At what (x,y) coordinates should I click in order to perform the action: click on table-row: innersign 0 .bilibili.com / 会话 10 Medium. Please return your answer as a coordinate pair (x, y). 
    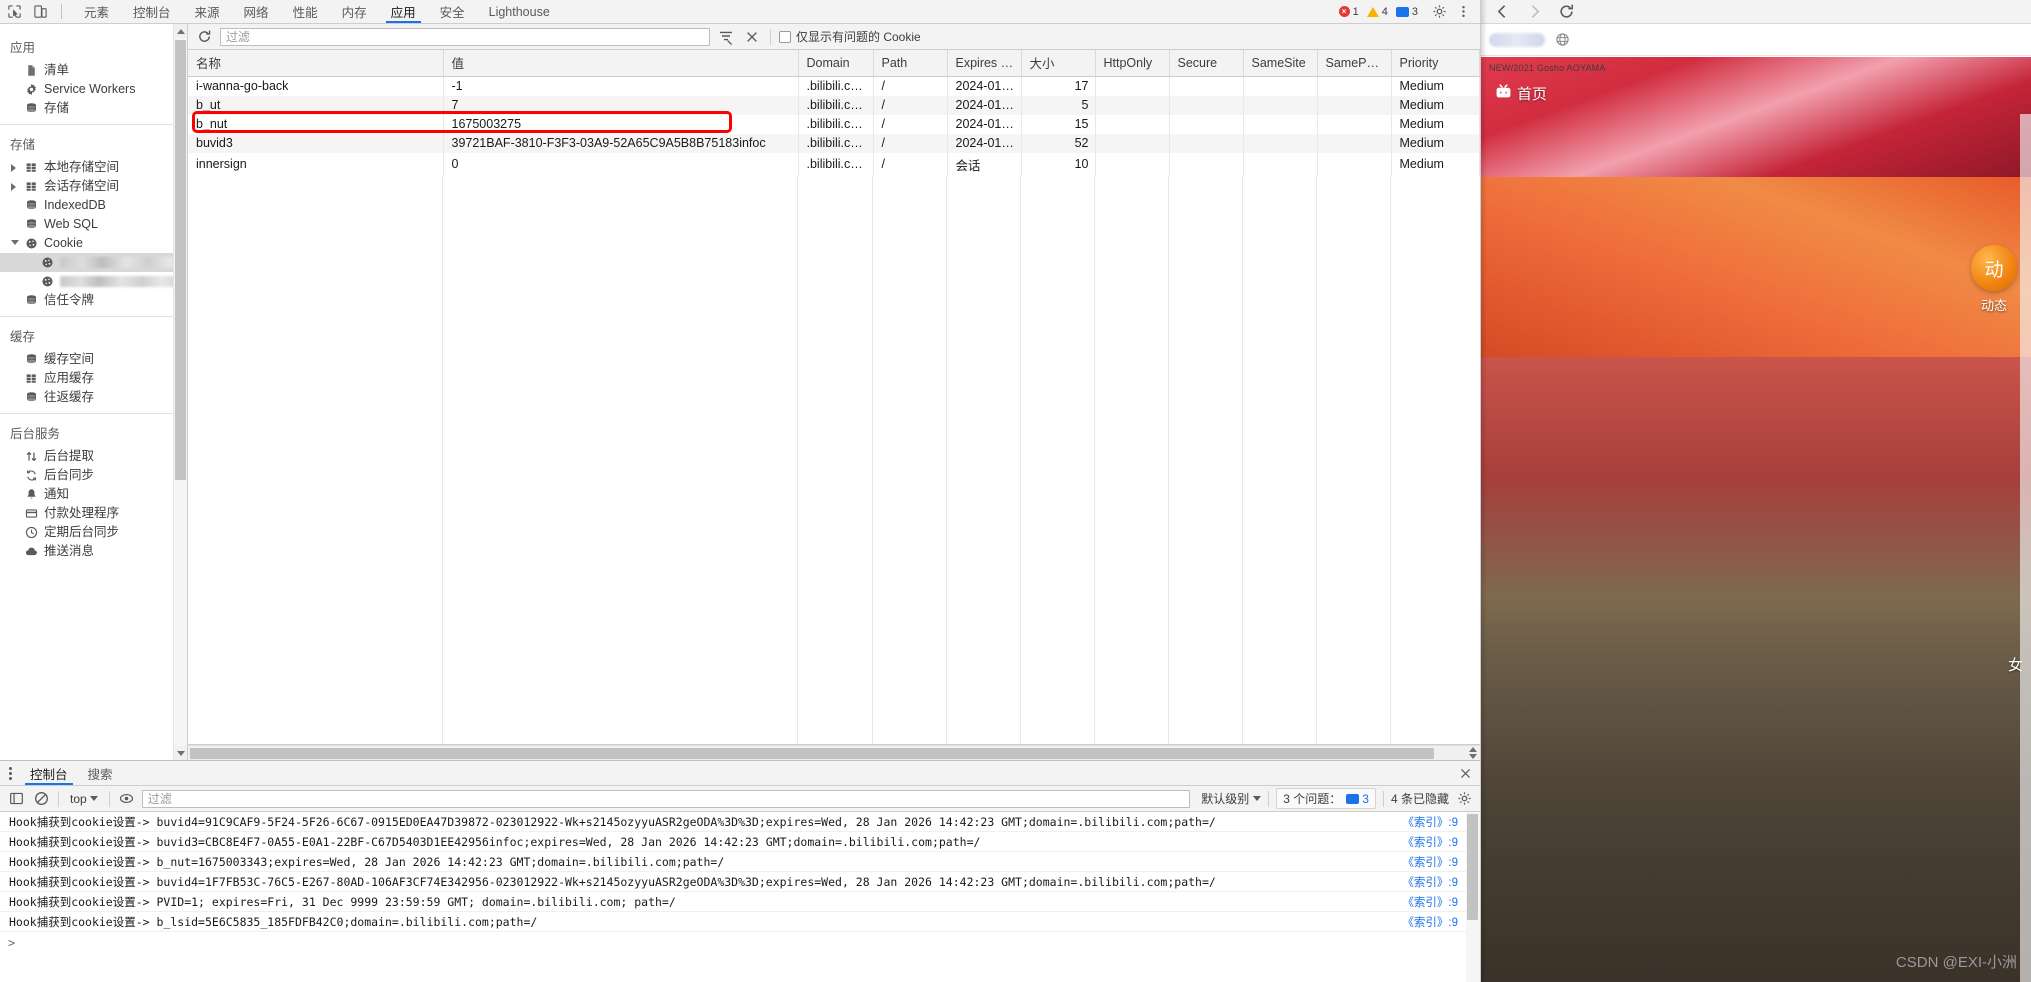
    Looking at the image, I should click on (834, 164).